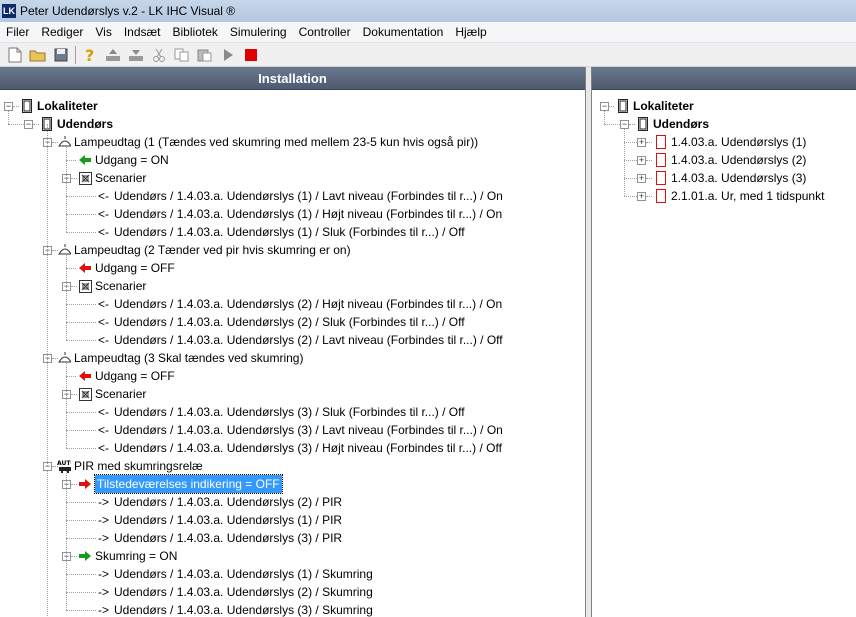  I want to click on play-icon, so click(228, 55).